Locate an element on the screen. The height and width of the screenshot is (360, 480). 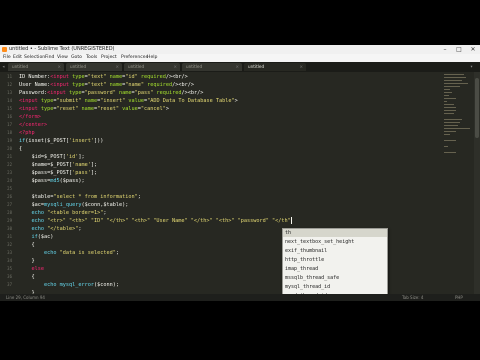
code-line: echo "<table border=1>"; is located at coordinates (62, 213).